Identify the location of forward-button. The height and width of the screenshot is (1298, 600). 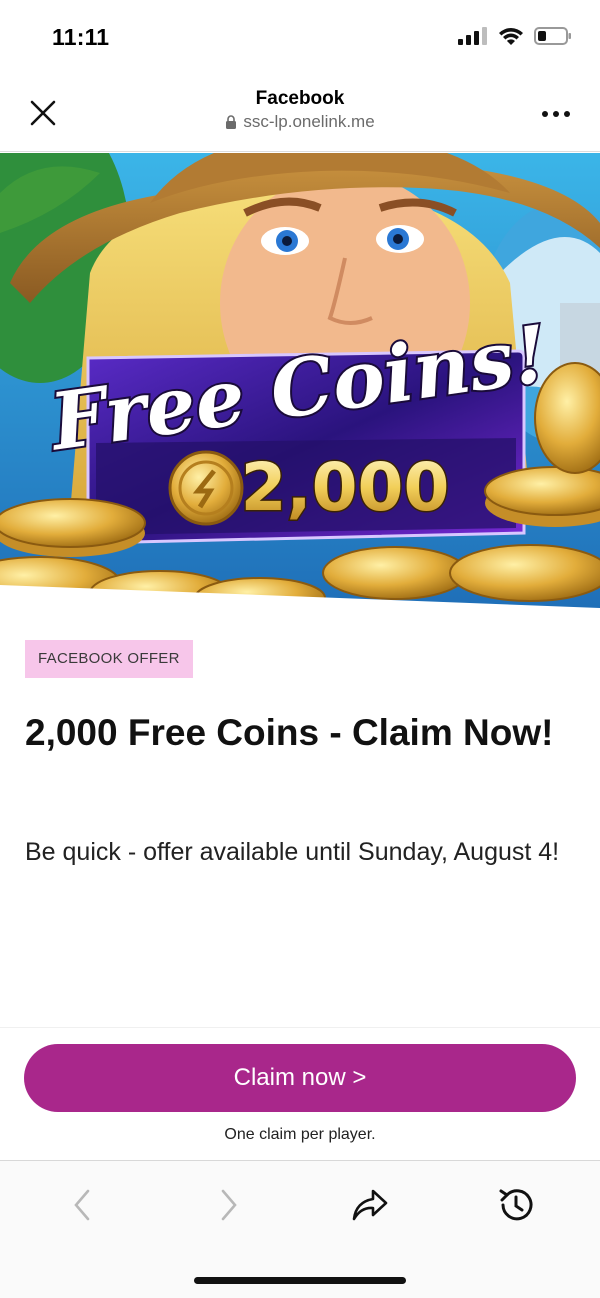
(229, 1205).